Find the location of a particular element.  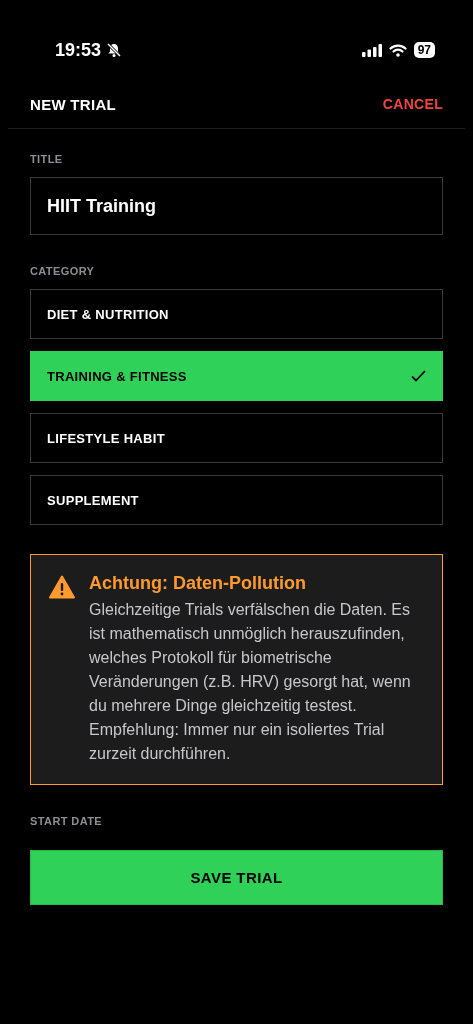

warning-title: Achtung: Daten-Pollution is located at coordinates (197, 583).